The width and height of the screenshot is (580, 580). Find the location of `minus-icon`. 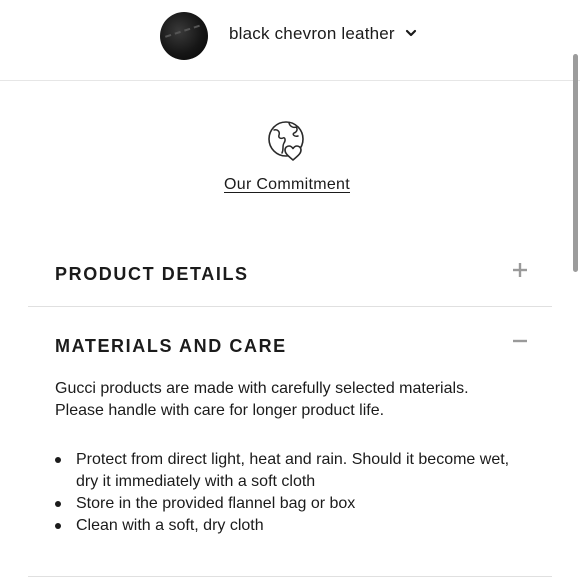

minus-icon is located at coordinates (520, 341).